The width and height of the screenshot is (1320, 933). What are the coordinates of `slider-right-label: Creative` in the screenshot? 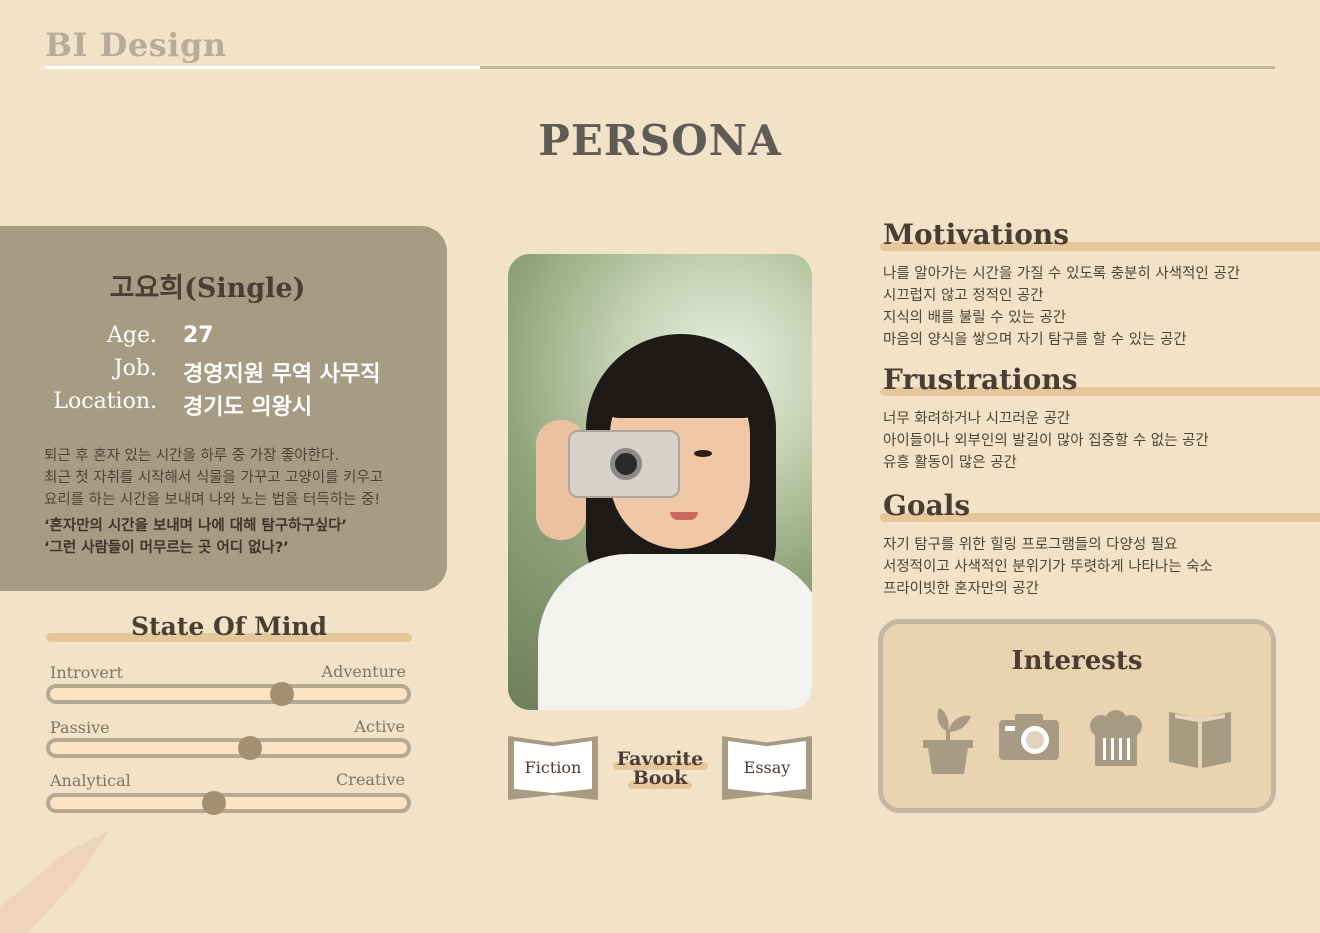 It's located at (370, 779).